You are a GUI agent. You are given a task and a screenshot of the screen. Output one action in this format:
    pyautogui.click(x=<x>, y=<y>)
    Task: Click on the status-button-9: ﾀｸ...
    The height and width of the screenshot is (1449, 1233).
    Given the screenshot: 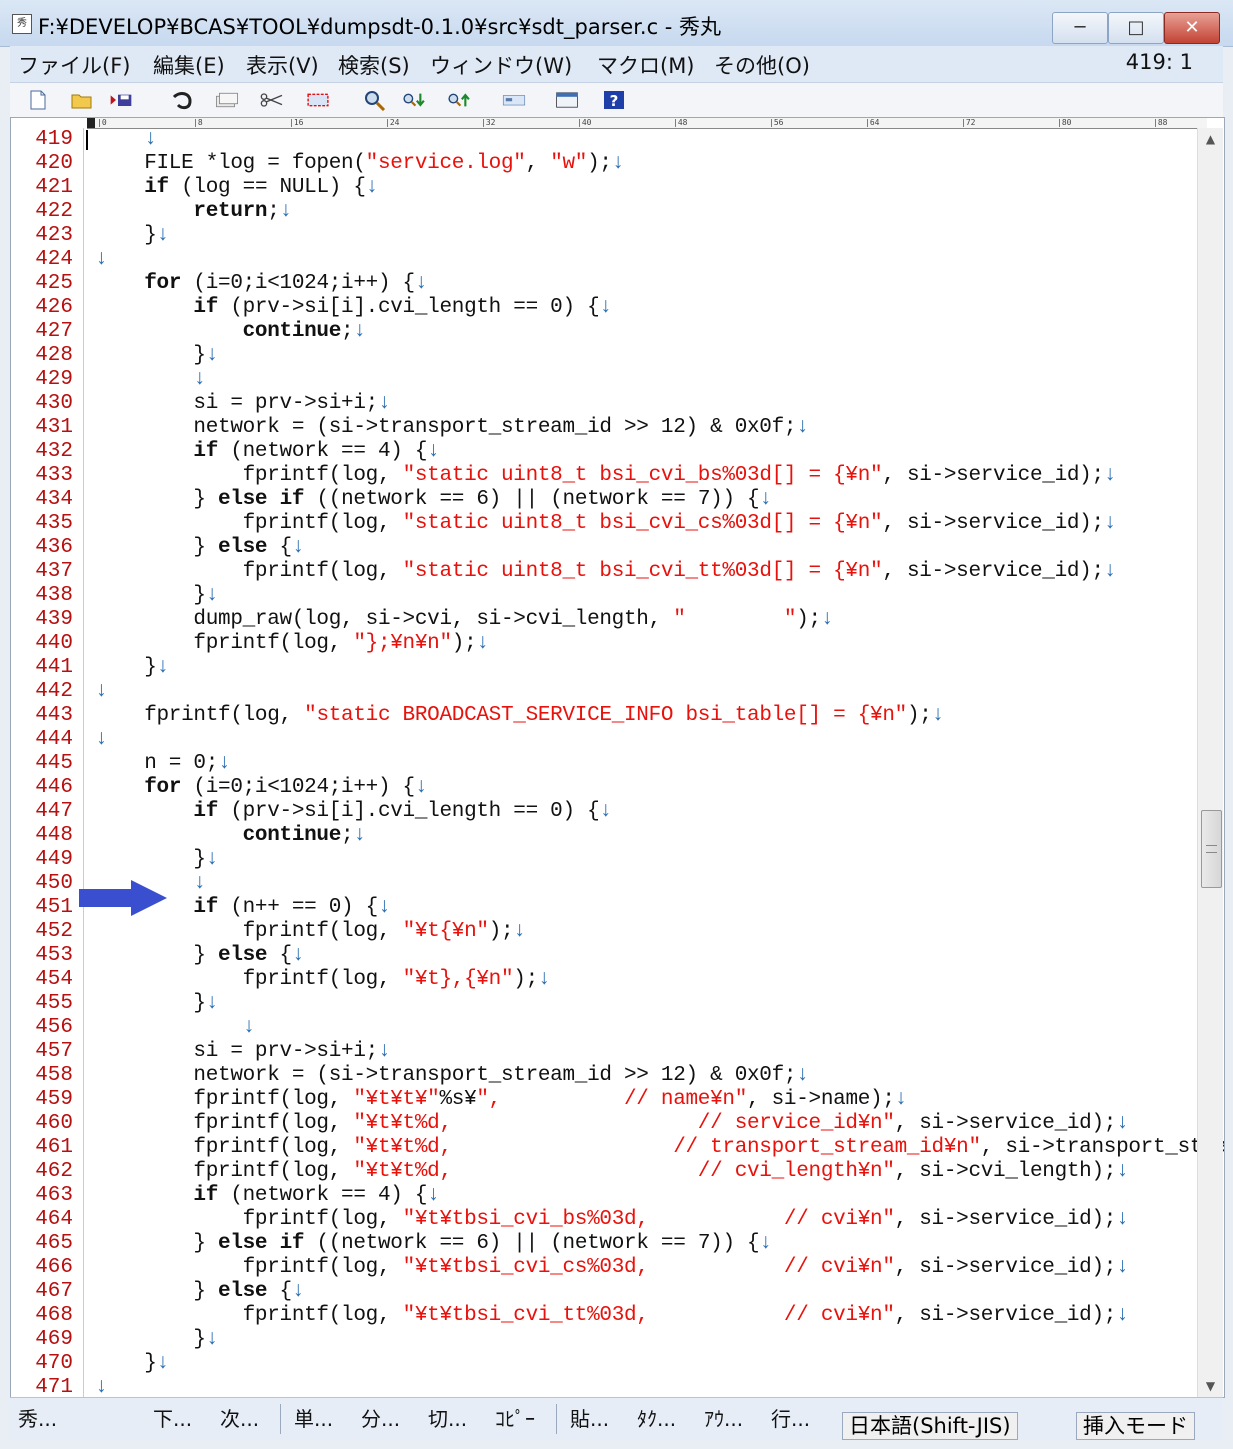 What is the action you would take?
    pyautogui.click(x=656, y=1419)
    